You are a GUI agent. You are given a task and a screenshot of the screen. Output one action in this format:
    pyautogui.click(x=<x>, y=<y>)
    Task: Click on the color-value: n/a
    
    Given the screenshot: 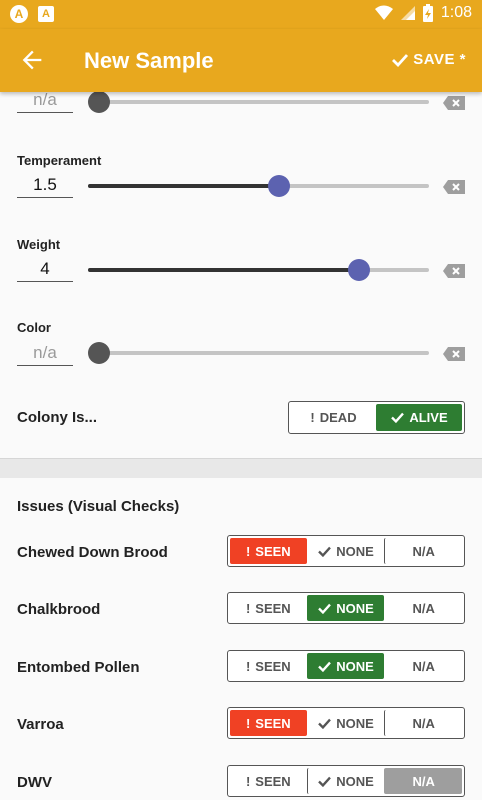 What is the action you would take?
    pyautogui.click(x=45, y=354)
    